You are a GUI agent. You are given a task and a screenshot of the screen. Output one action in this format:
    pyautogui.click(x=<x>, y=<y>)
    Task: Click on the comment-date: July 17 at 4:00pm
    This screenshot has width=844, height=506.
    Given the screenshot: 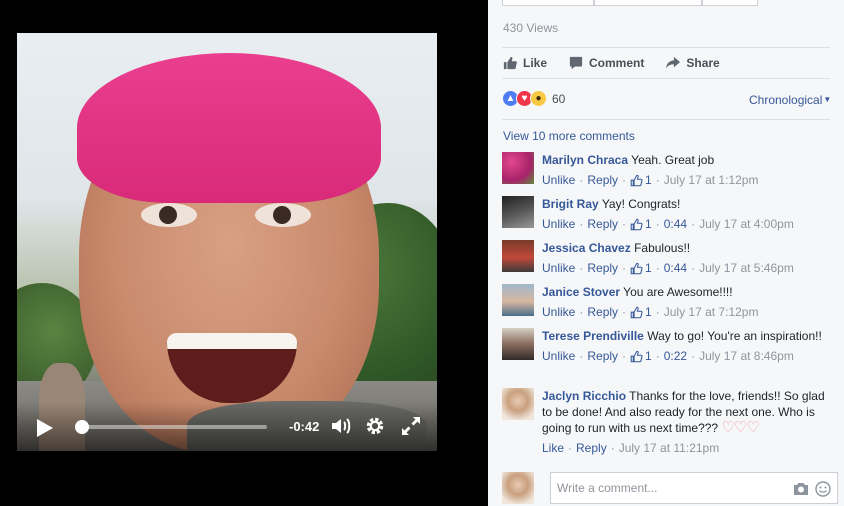 What is the action you would take?
    pyautogui.click(x=746, y=224)
    